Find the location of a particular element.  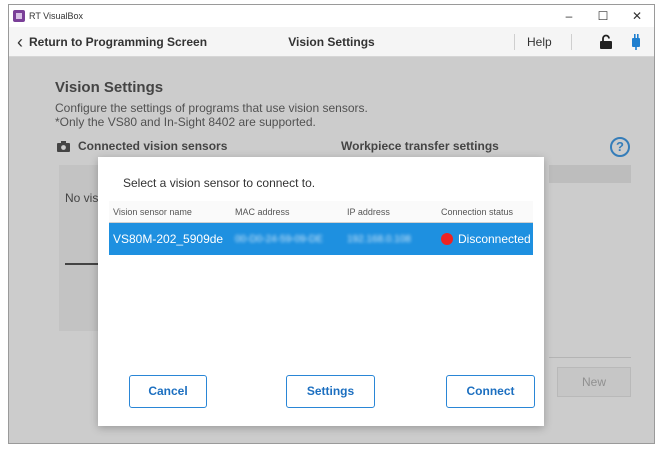

connection-status-cell: Disconnected is located at coordinates (485, 239).